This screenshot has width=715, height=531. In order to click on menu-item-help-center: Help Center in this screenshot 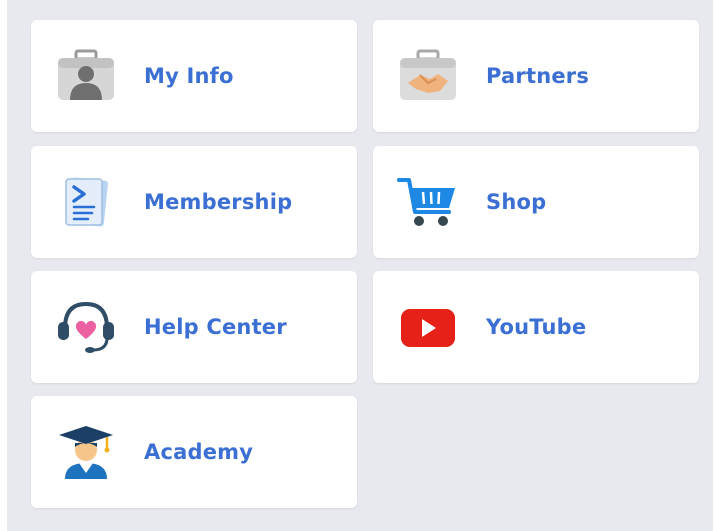, I will do `click(194, 327)`.